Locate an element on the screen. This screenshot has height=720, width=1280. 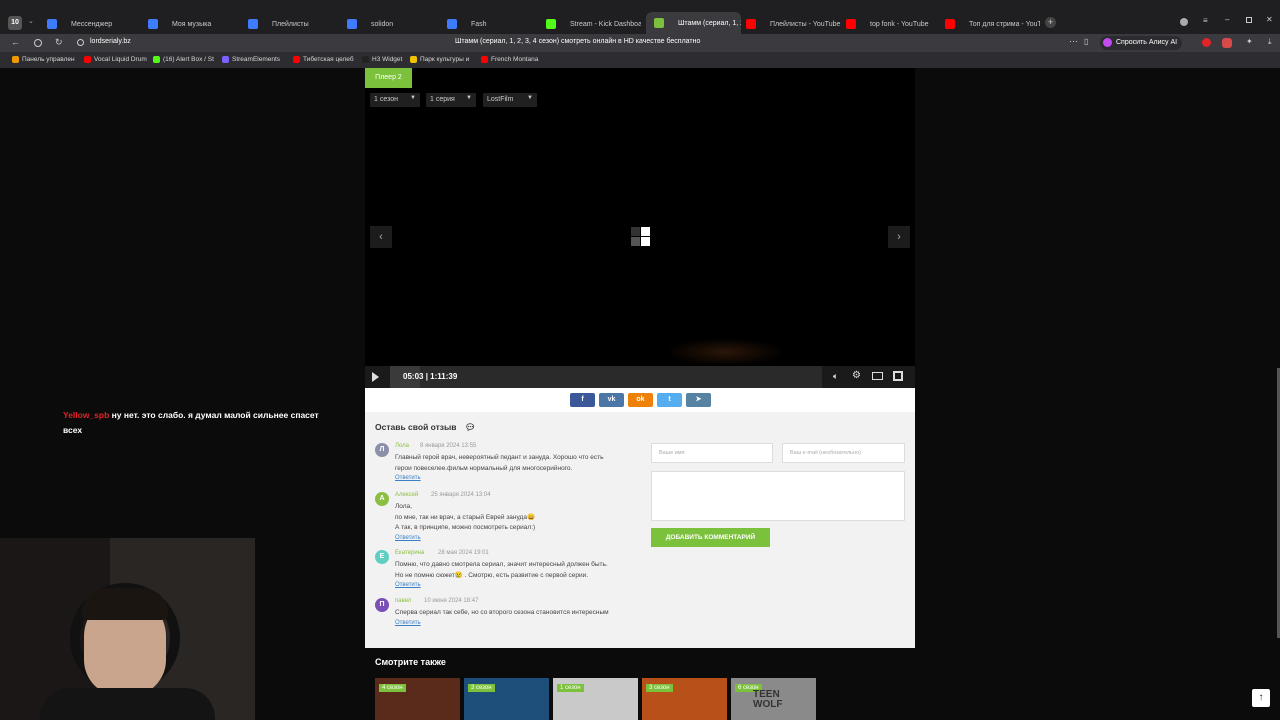
menu-icon: ≡ is located at coordinates (1205, 20).